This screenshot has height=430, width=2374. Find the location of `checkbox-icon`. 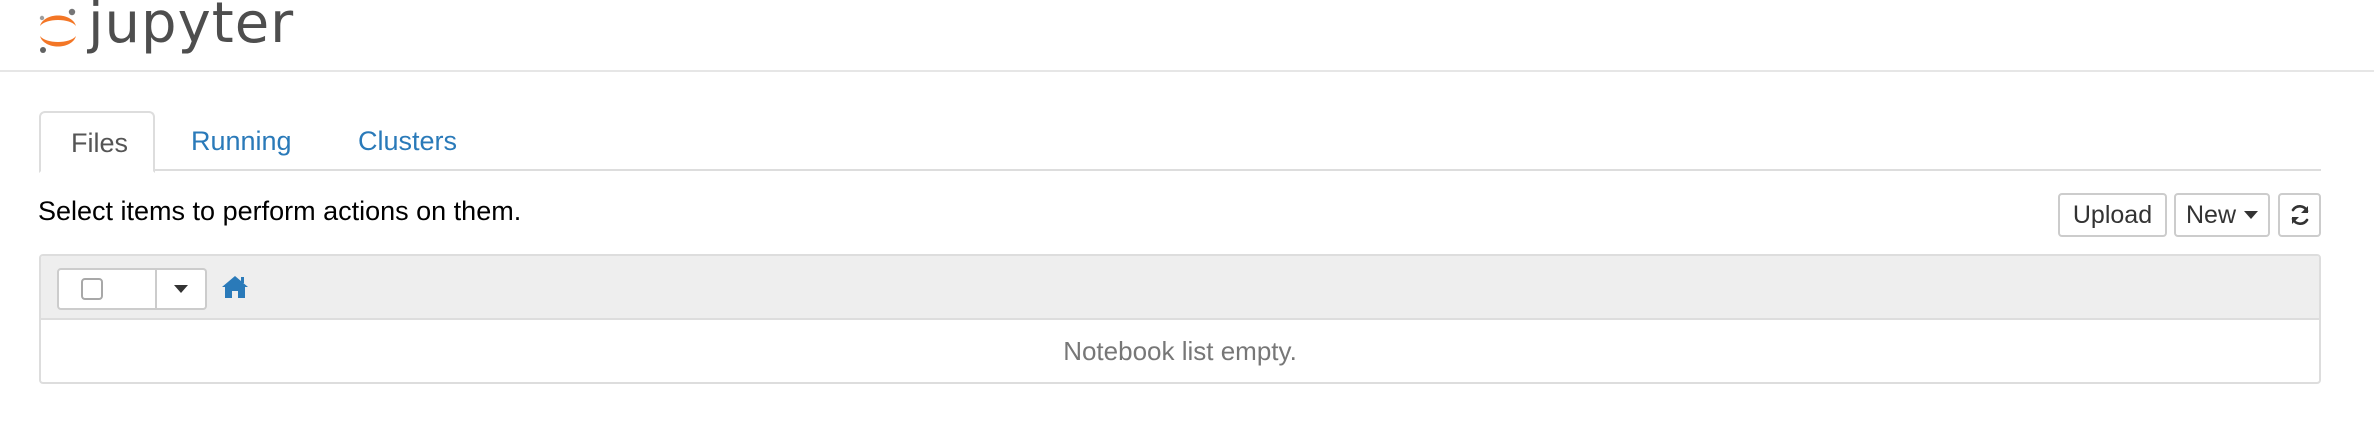

checkbox-icon is located at coordinates (92, 289).